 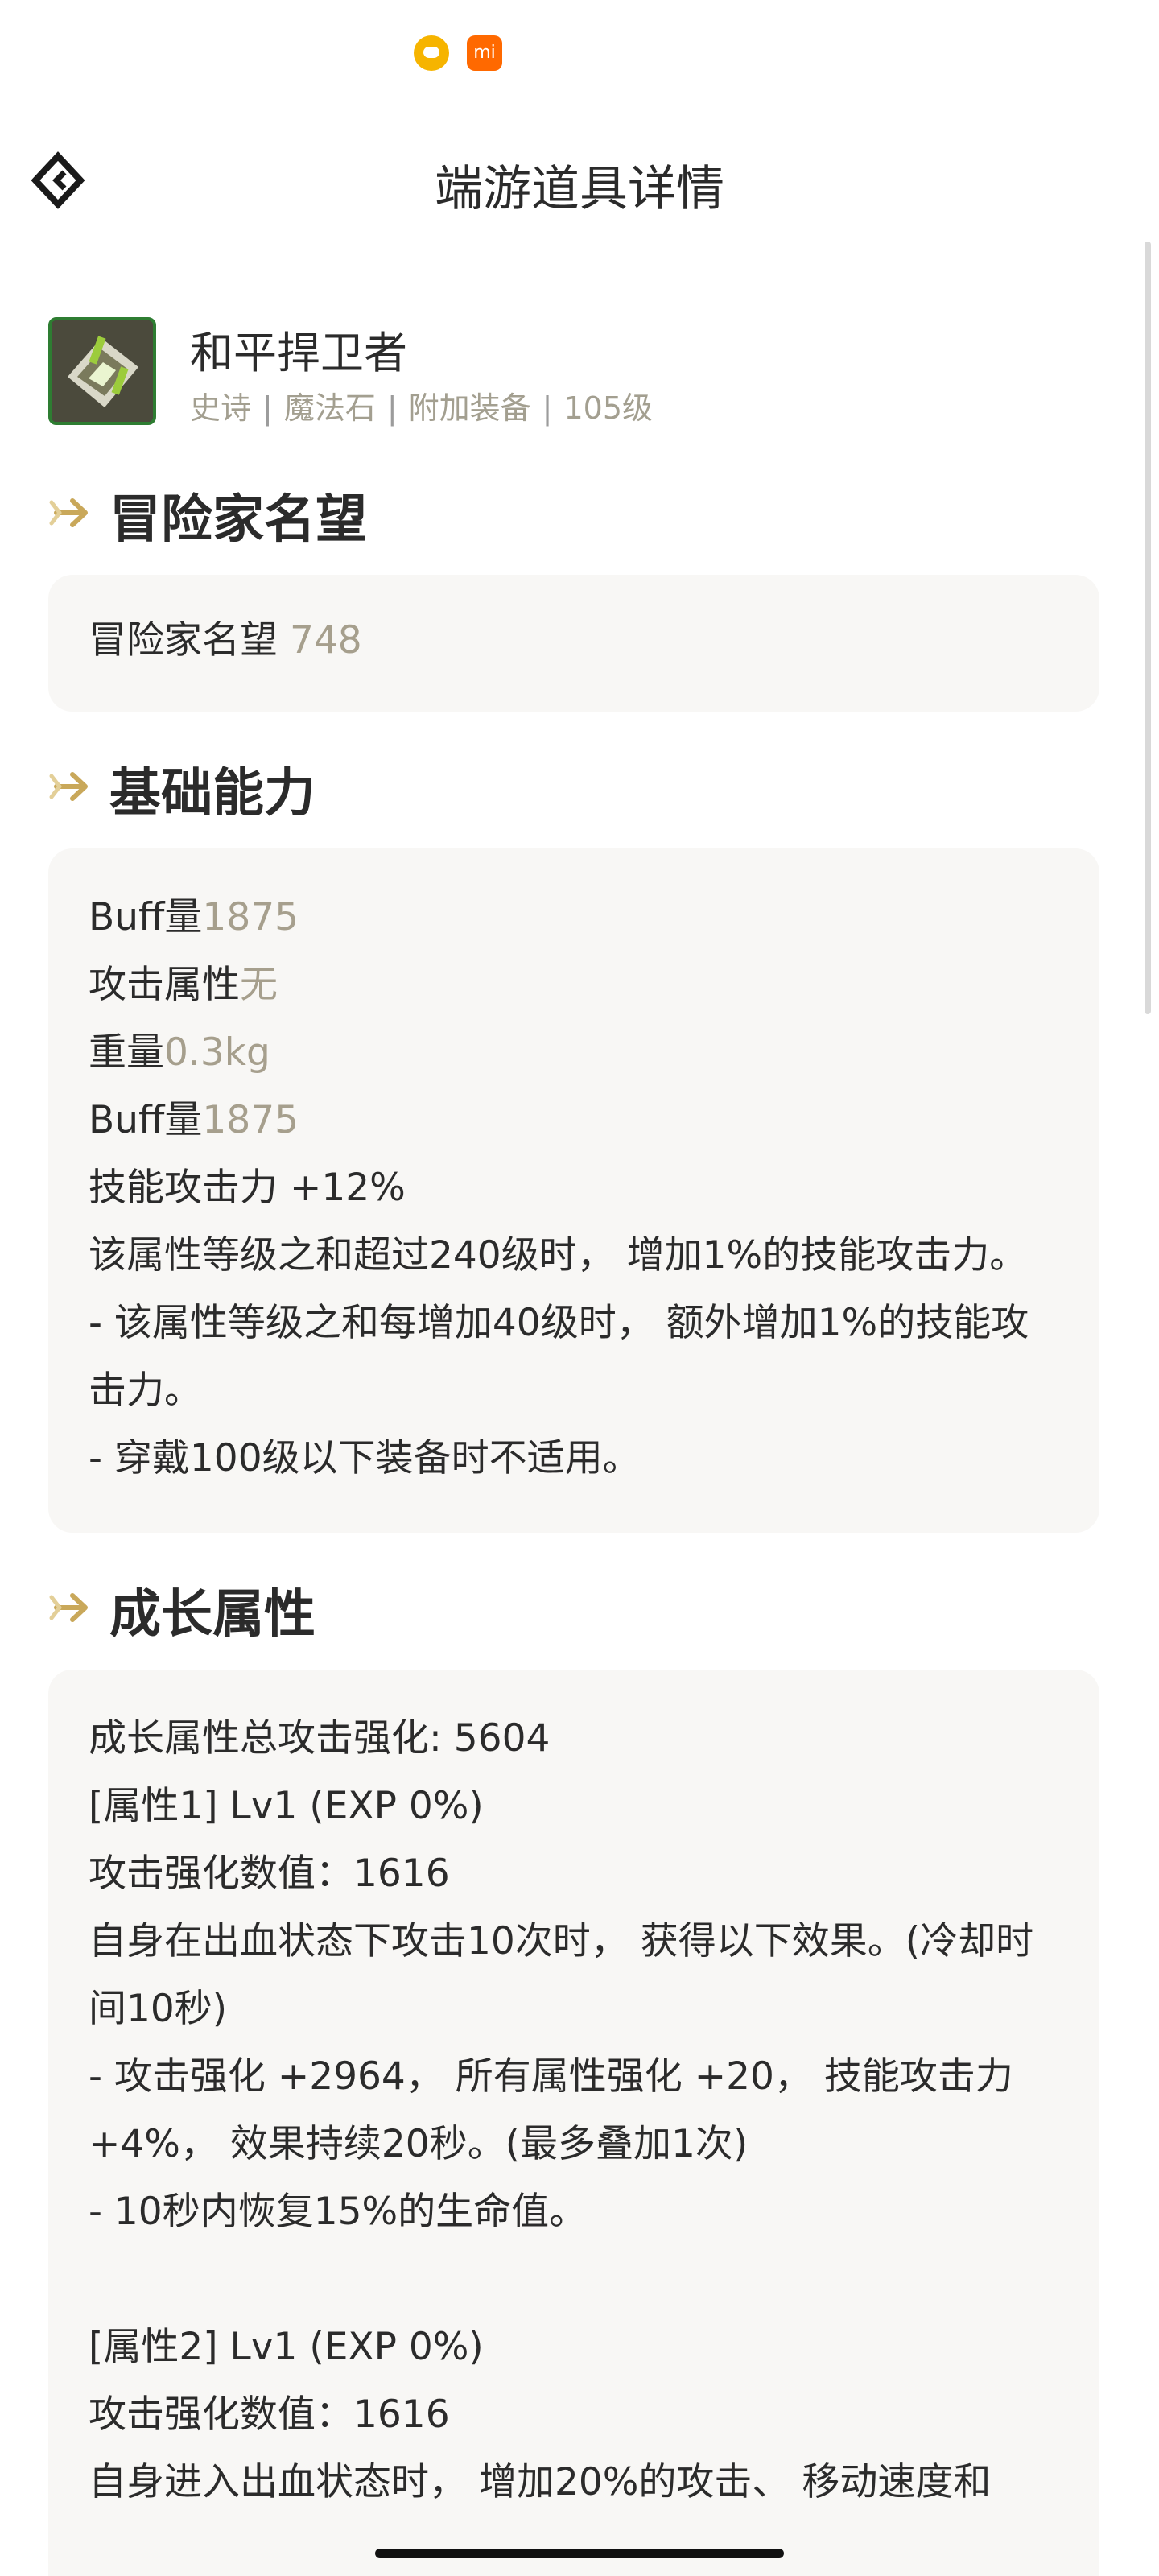 I want to click on growth-line: [属性1] Lv1 (EXP 0%), so click(x=286, y=1806).